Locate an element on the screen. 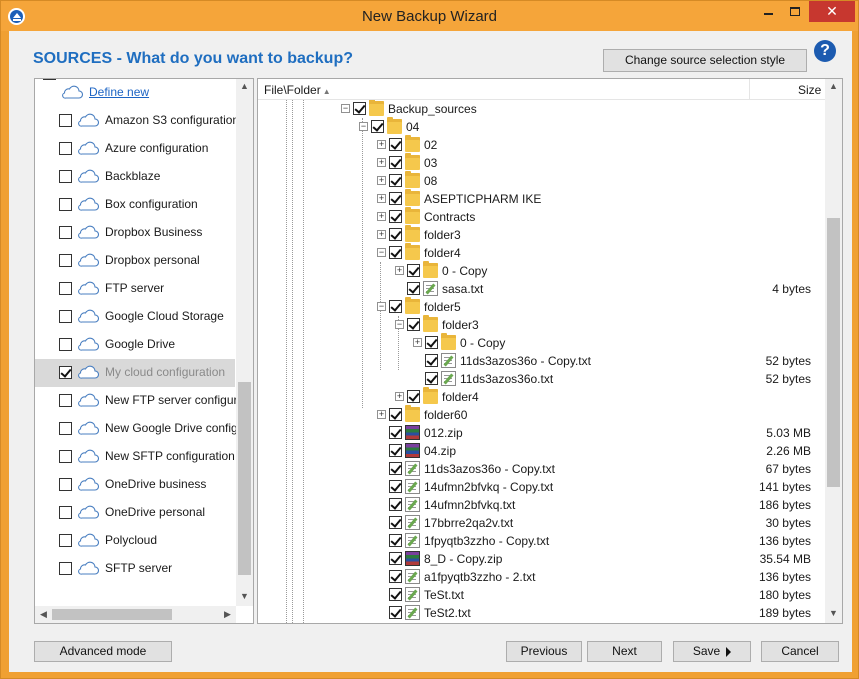  tree-row: 012.zip 5.03 MB is located at coordinates (541, 433).